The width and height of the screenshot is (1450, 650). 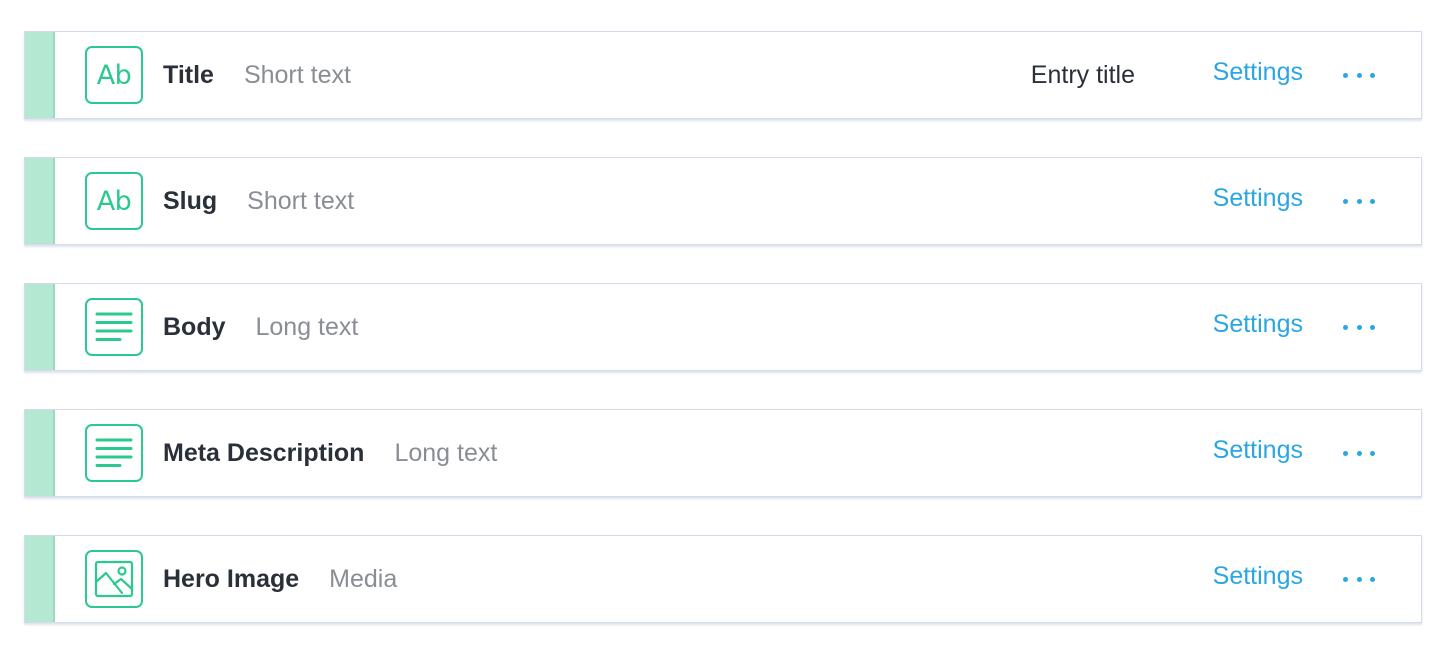 I want to click on field-row-hero-image: Hero Image Media Settings, so click(x=723, y=579).